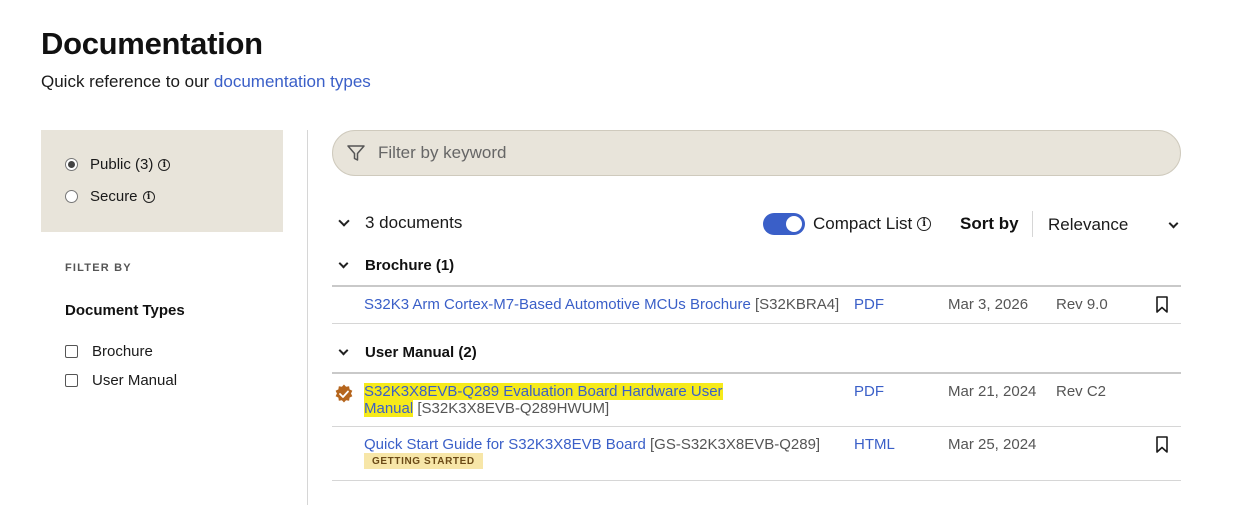  I want to click on document-date: Mar 3, 2026, so click(988, 304).